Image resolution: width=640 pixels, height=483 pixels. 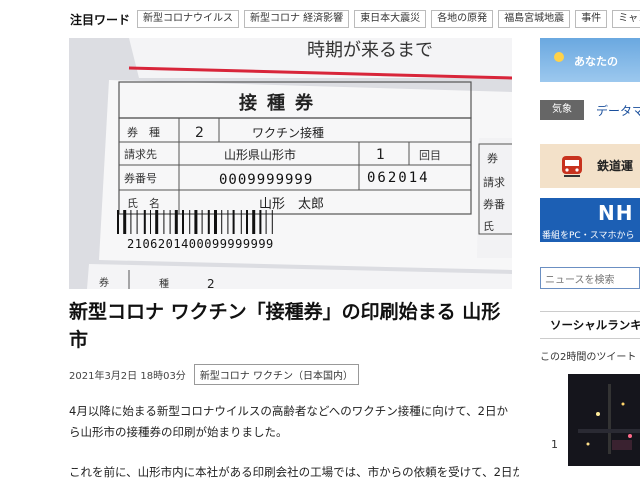 I want to click on weather-data-link: データマ, so click(x=618, y=110).